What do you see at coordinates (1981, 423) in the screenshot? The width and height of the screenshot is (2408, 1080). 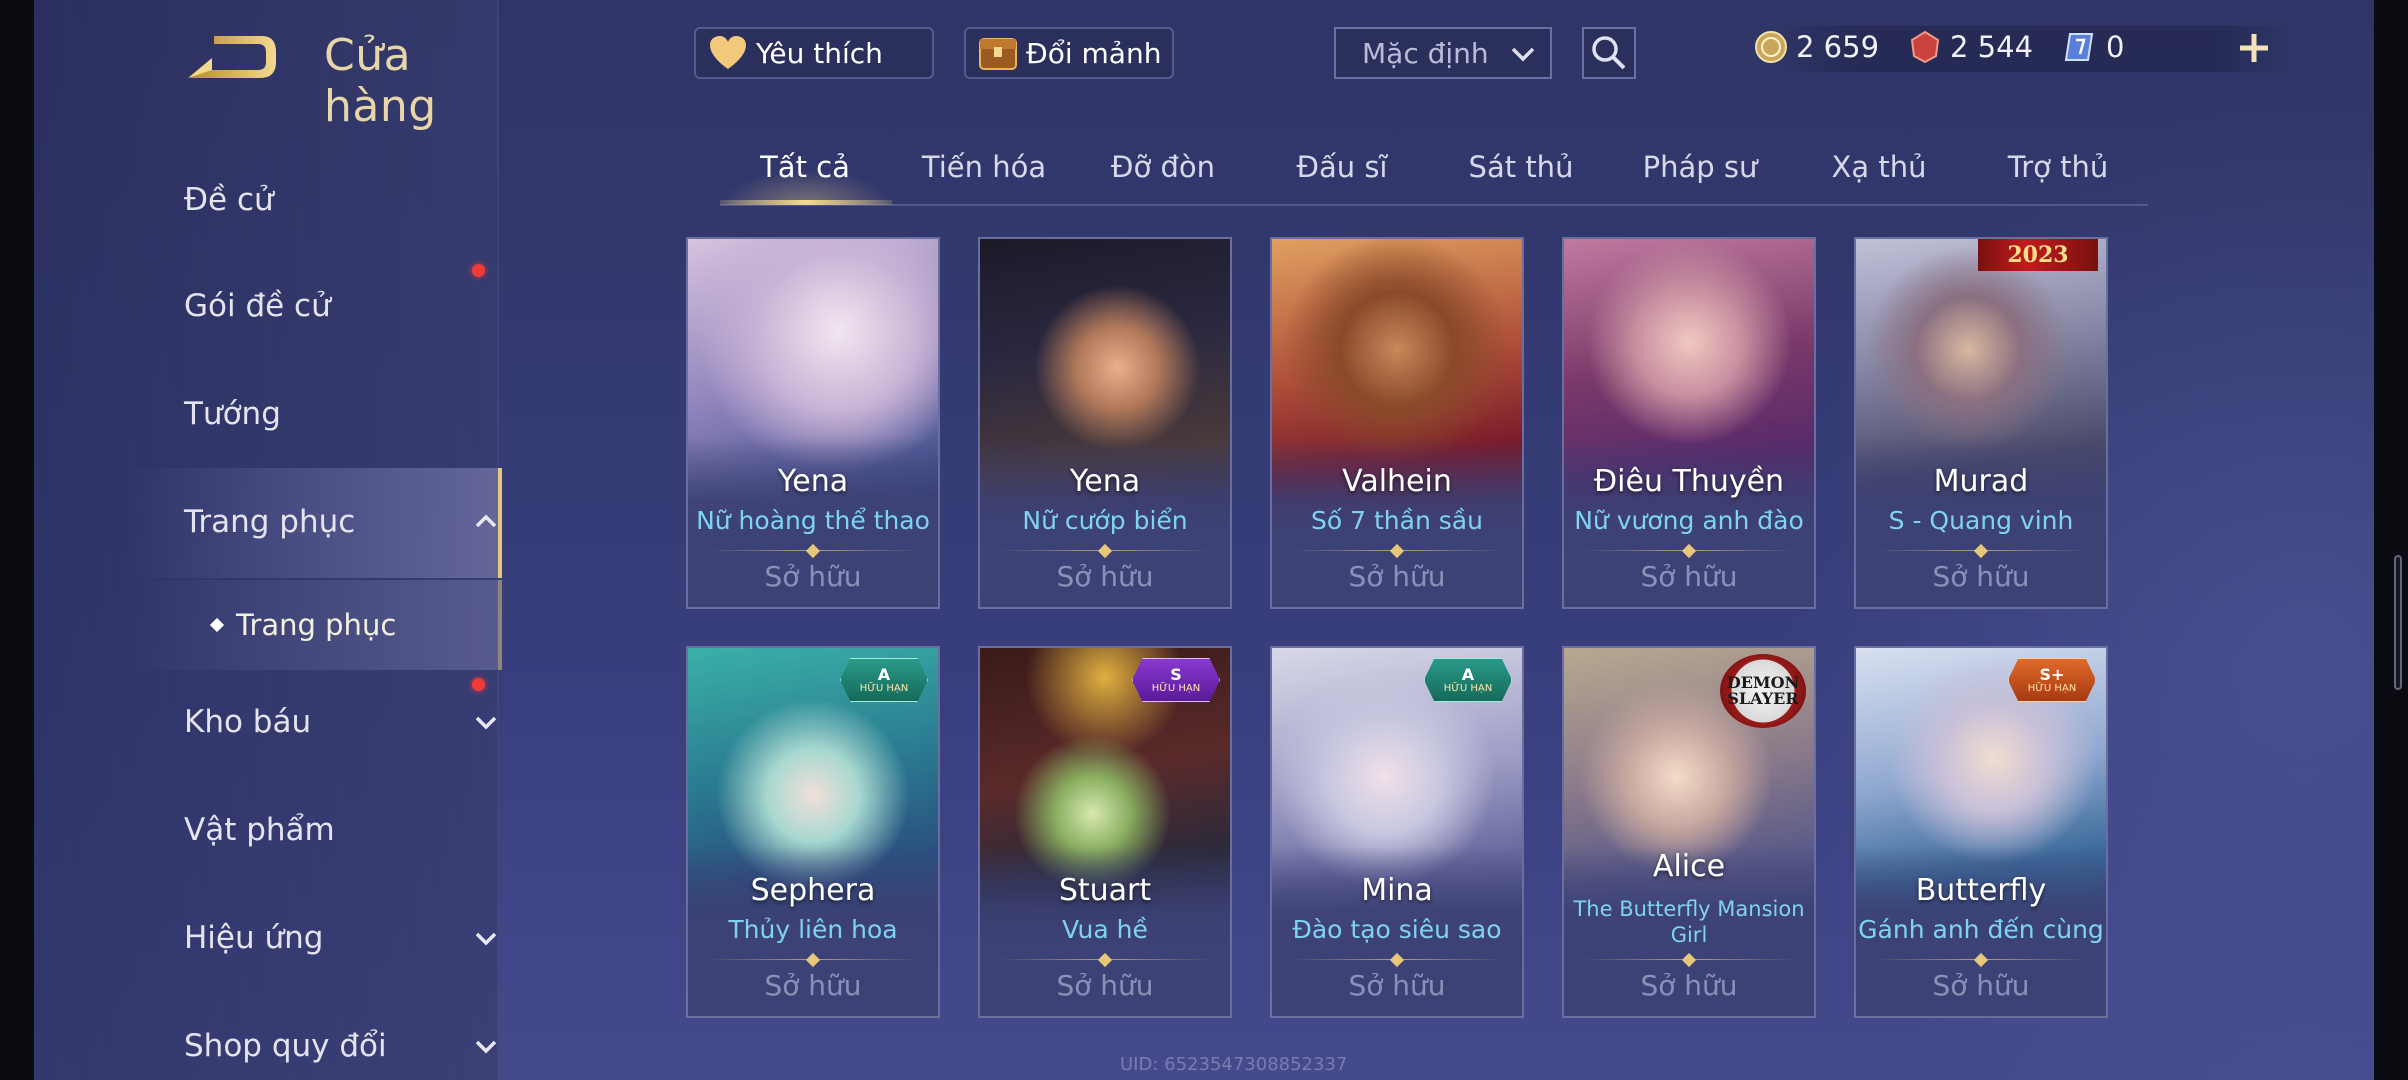 I see `skin-card: 2023 Murad S - Quang vinh Sở hữu` at bounding box center [1981, 423].